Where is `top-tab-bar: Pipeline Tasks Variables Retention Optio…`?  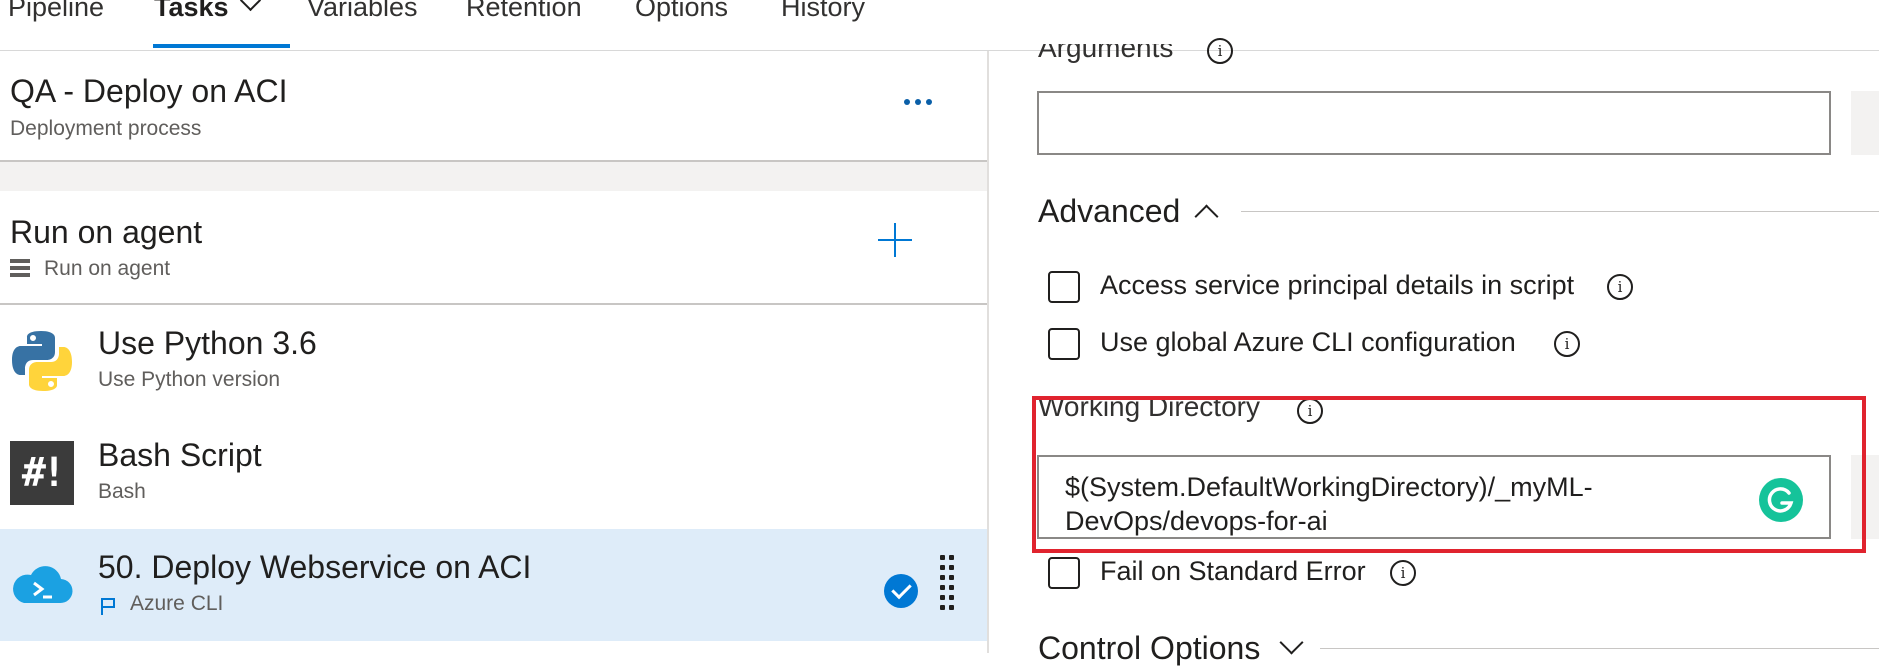
top-tab-bar: Pipeline Tasks Variables Retention Optio… is located at coordinates (939, 25).